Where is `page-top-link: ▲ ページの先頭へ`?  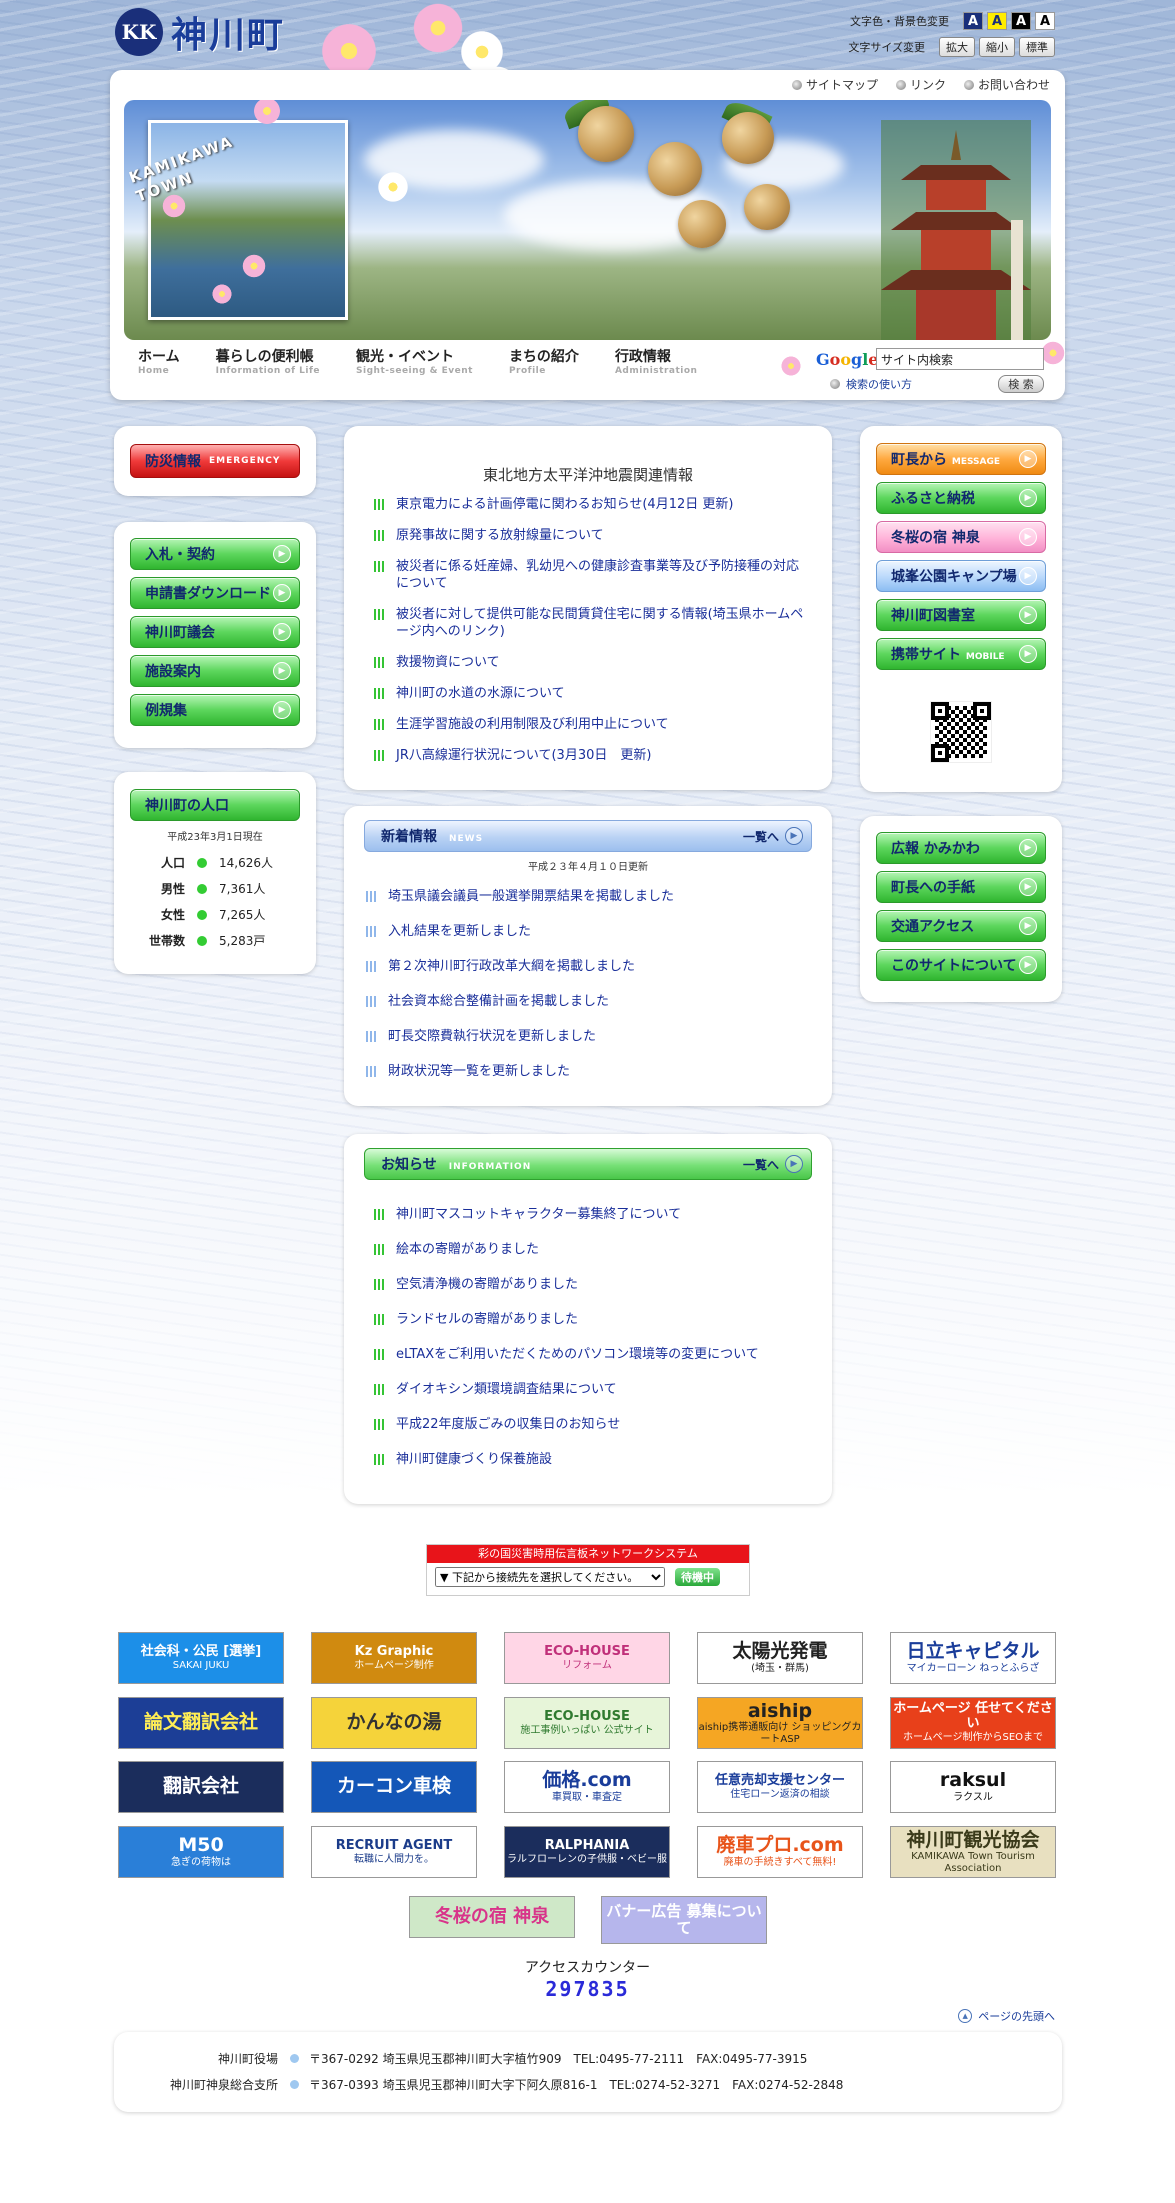 page-top-link: ▲ ページの先頭へ is located at coordinates (1006, 2016).